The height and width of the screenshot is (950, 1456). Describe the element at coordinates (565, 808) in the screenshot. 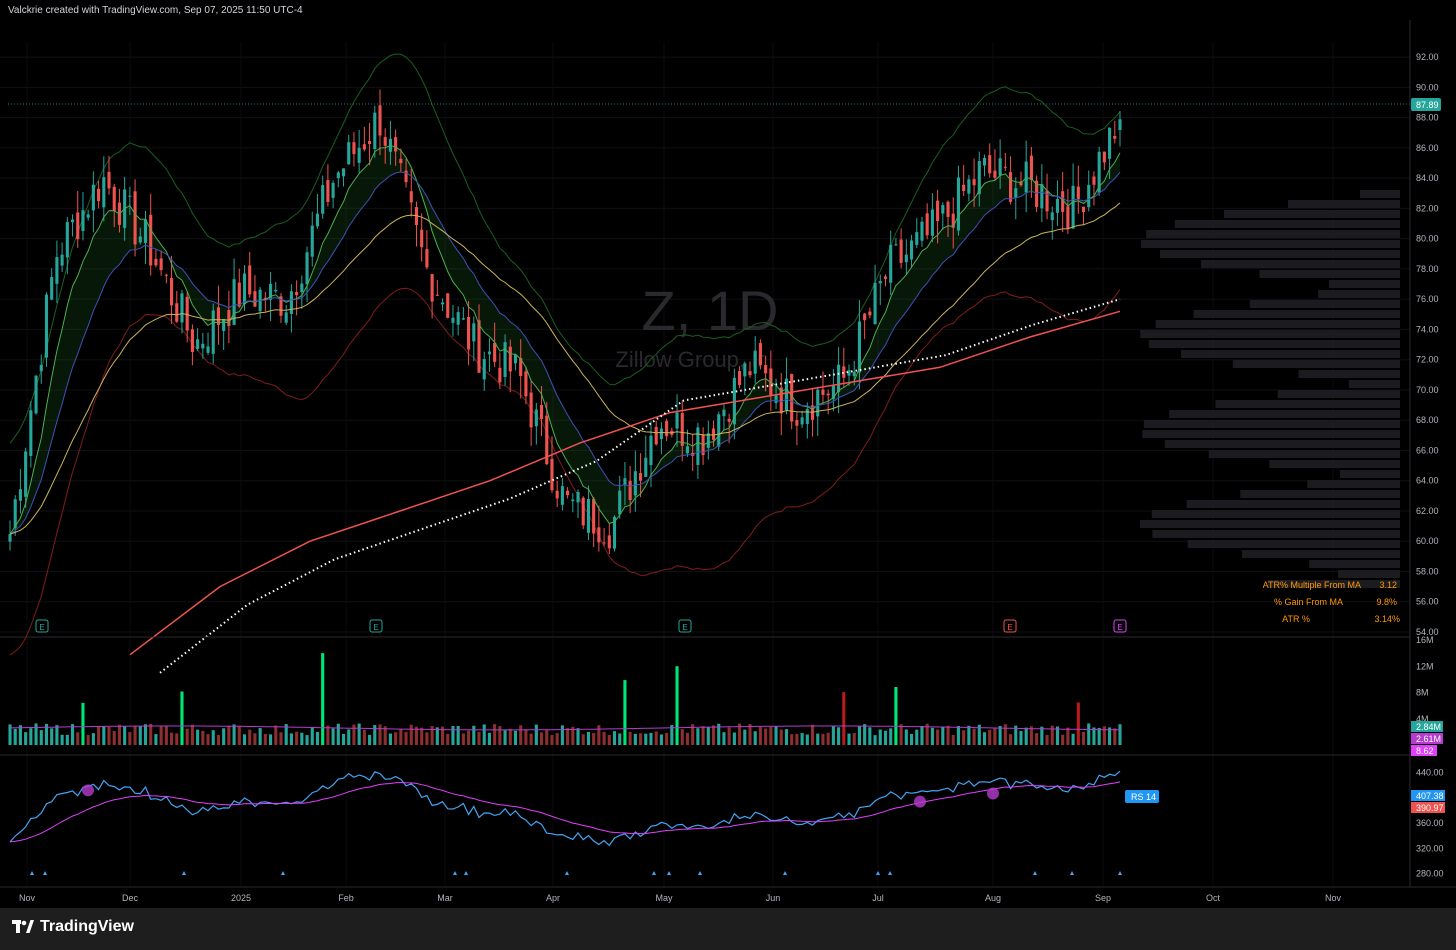

I see `rs-line` at that location.